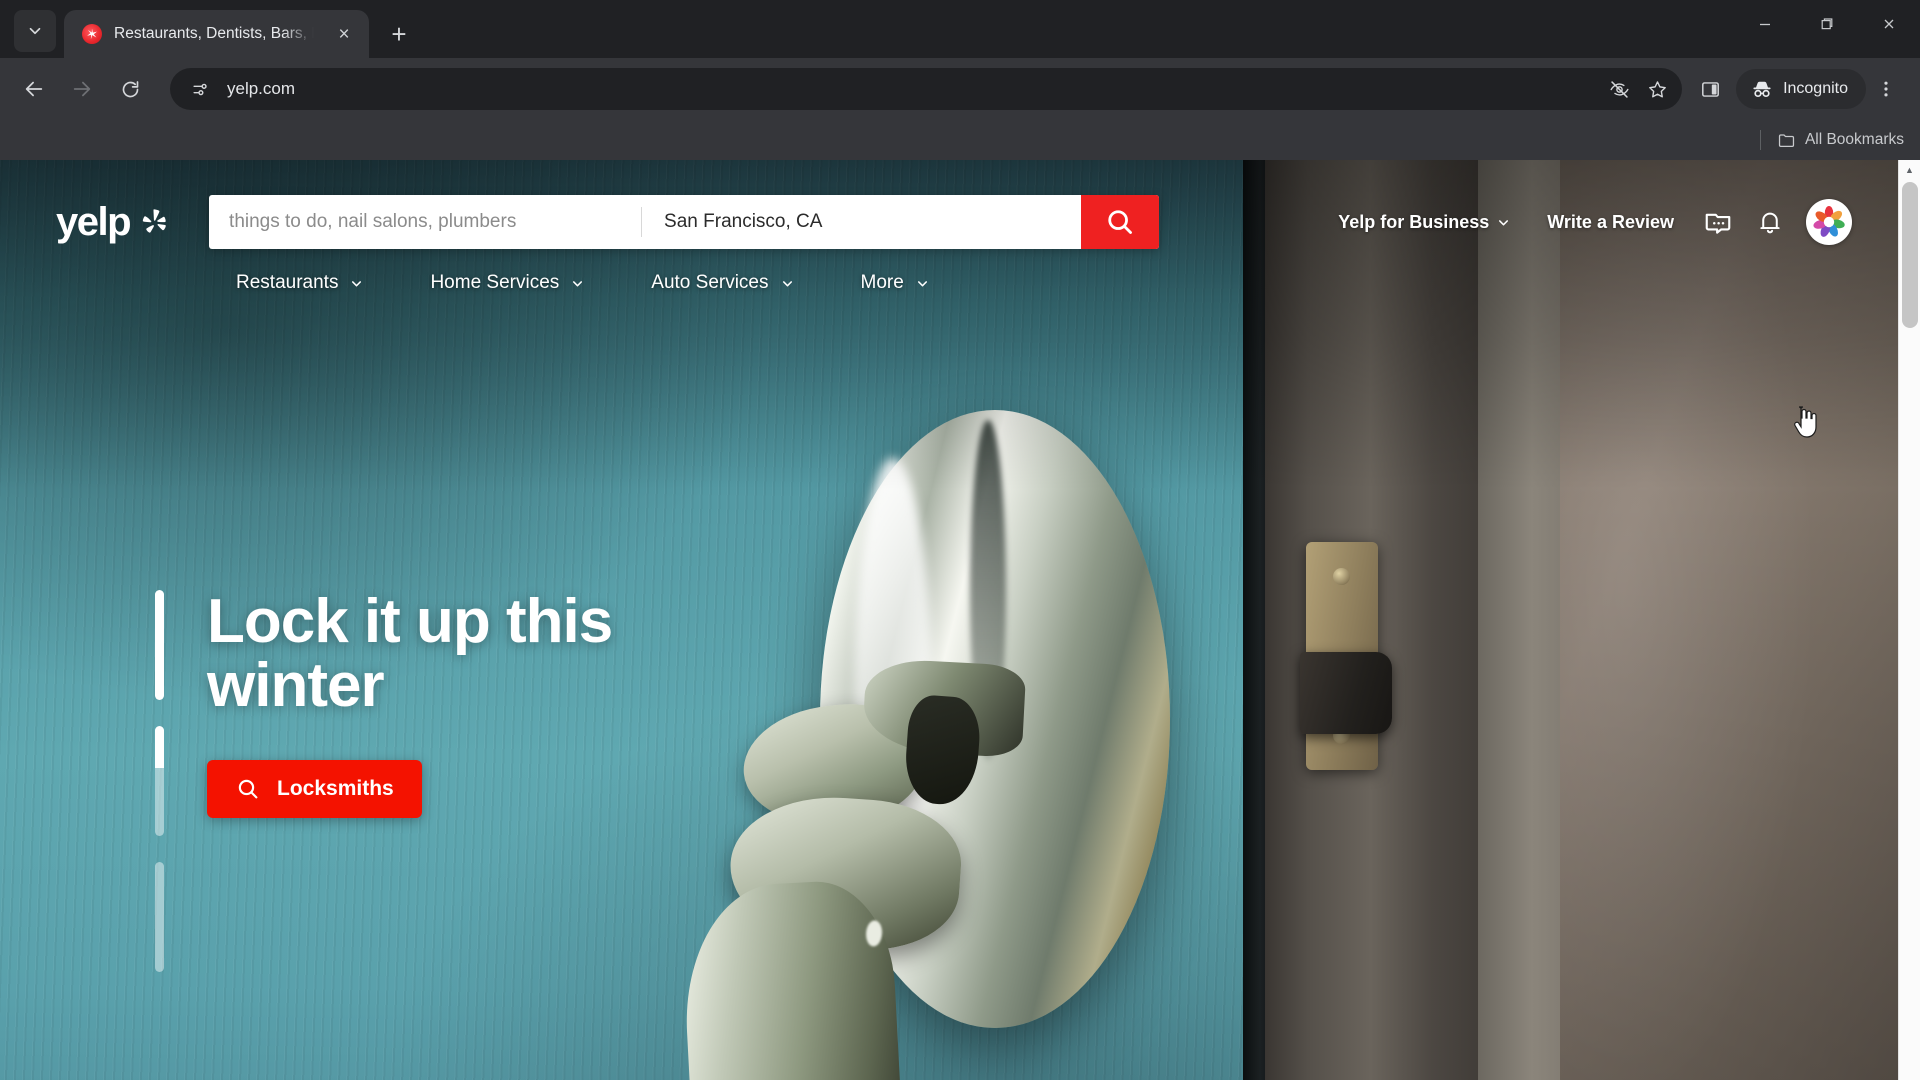 This screenshot has width=1920, height=1080. I want to click on forward-arrow-icon, so click(82, 89).